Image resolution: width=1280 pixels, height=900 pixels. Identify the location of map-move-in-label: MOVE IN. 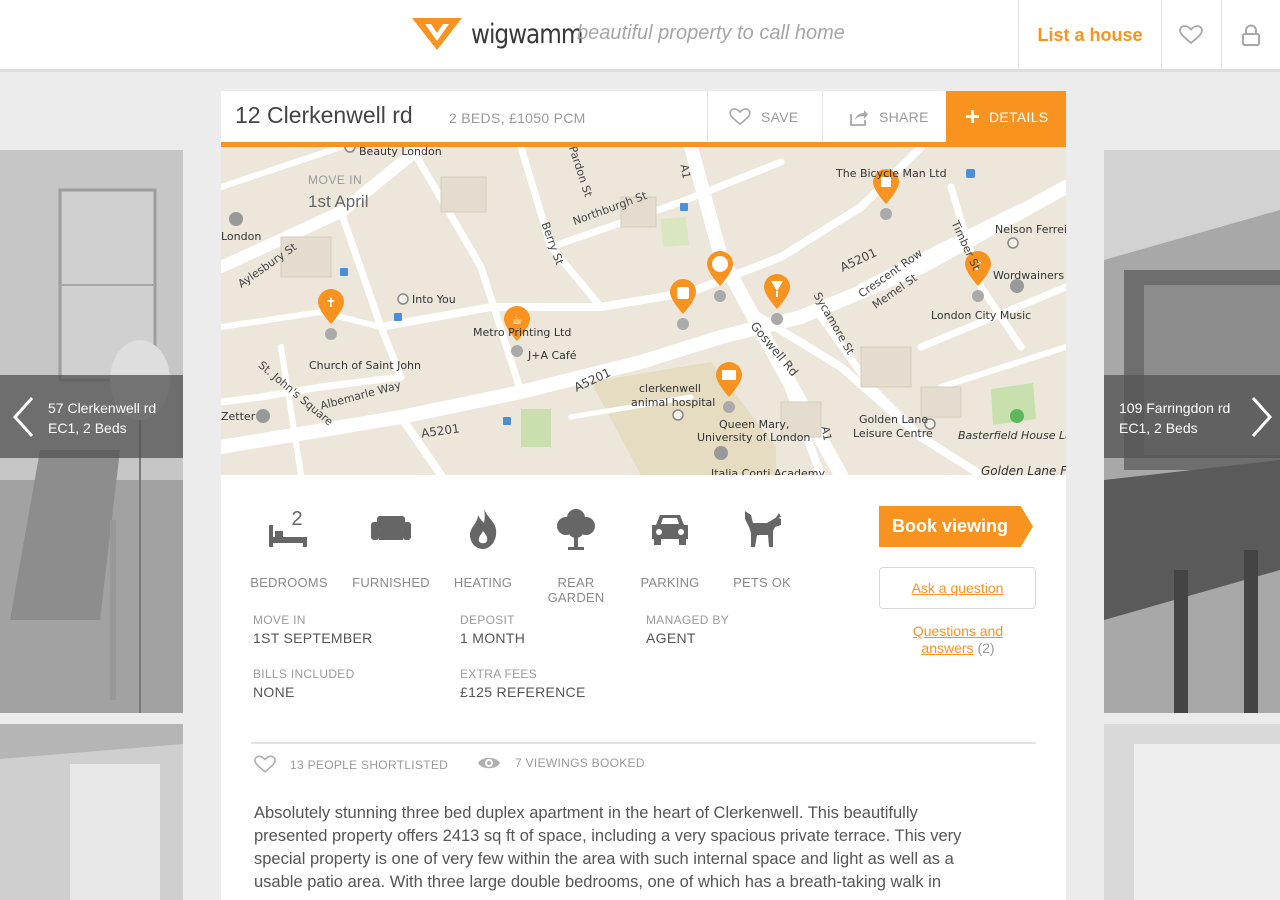
(335, 180).